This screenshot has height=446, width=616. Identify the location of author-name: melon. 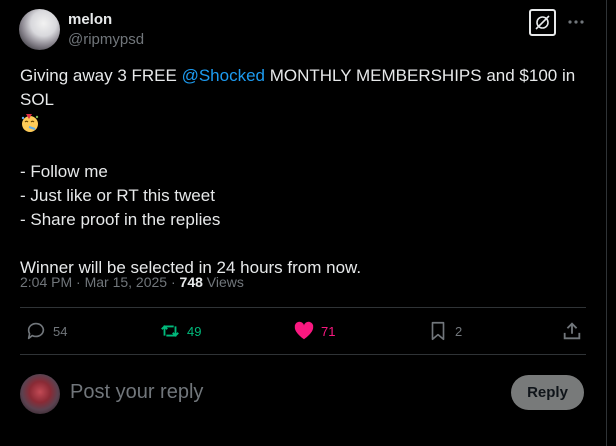
(90, 19).